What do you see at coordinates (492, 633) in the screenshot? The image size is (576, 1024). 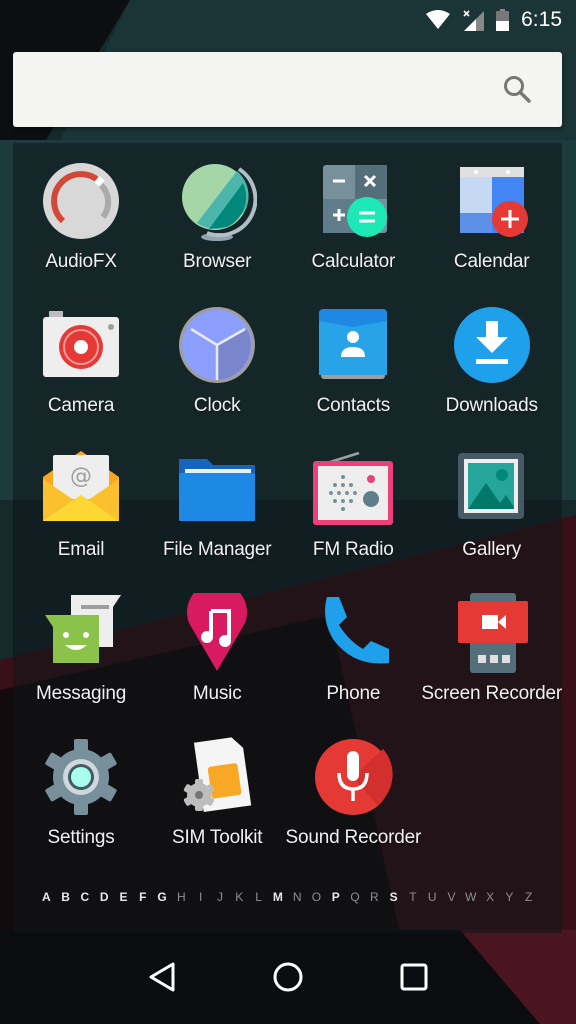 I see `screen-recorder-icon` at bounding box center [492, 633].